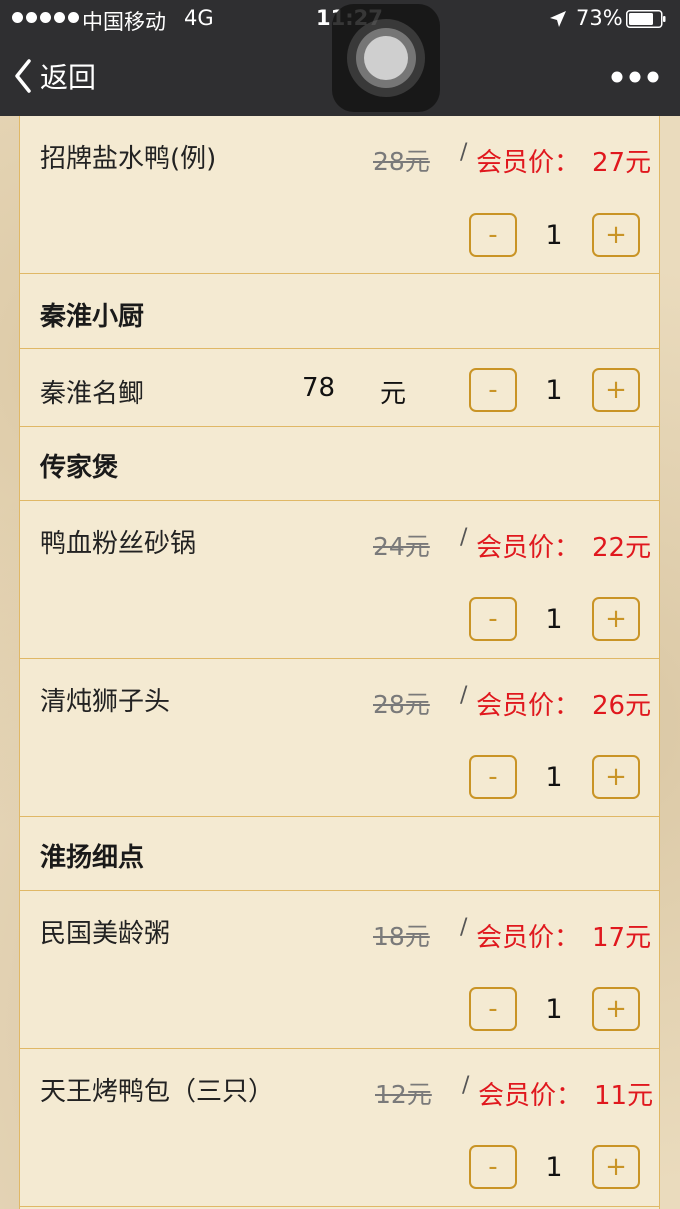 Image resolution: width=680 pixels, height=1209 pixels. I want to click on more-dots-icon, so click(635, 77).